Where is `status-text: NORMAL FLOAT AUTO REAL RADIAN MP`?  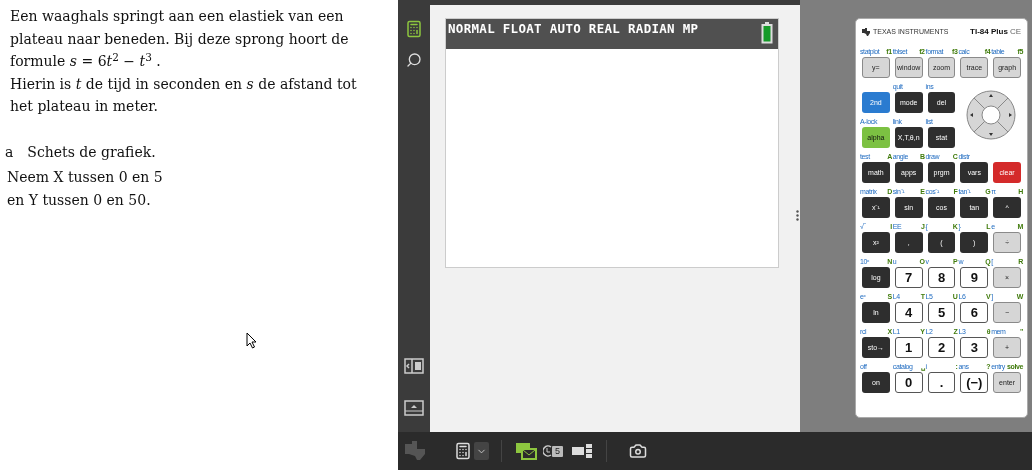 status-text: NORMAL FLOAT AUTO REAL RADIAN MP is located at coordinates (573, 29).